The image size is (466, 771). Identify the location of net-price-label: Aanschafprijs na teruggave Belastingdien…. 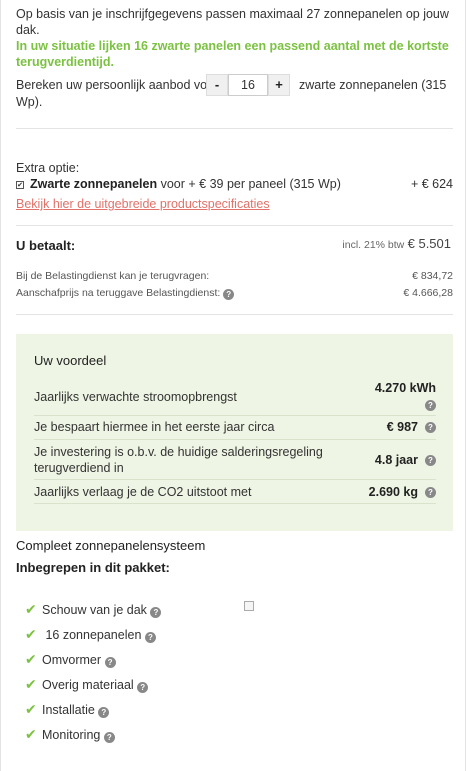
(118, 293).